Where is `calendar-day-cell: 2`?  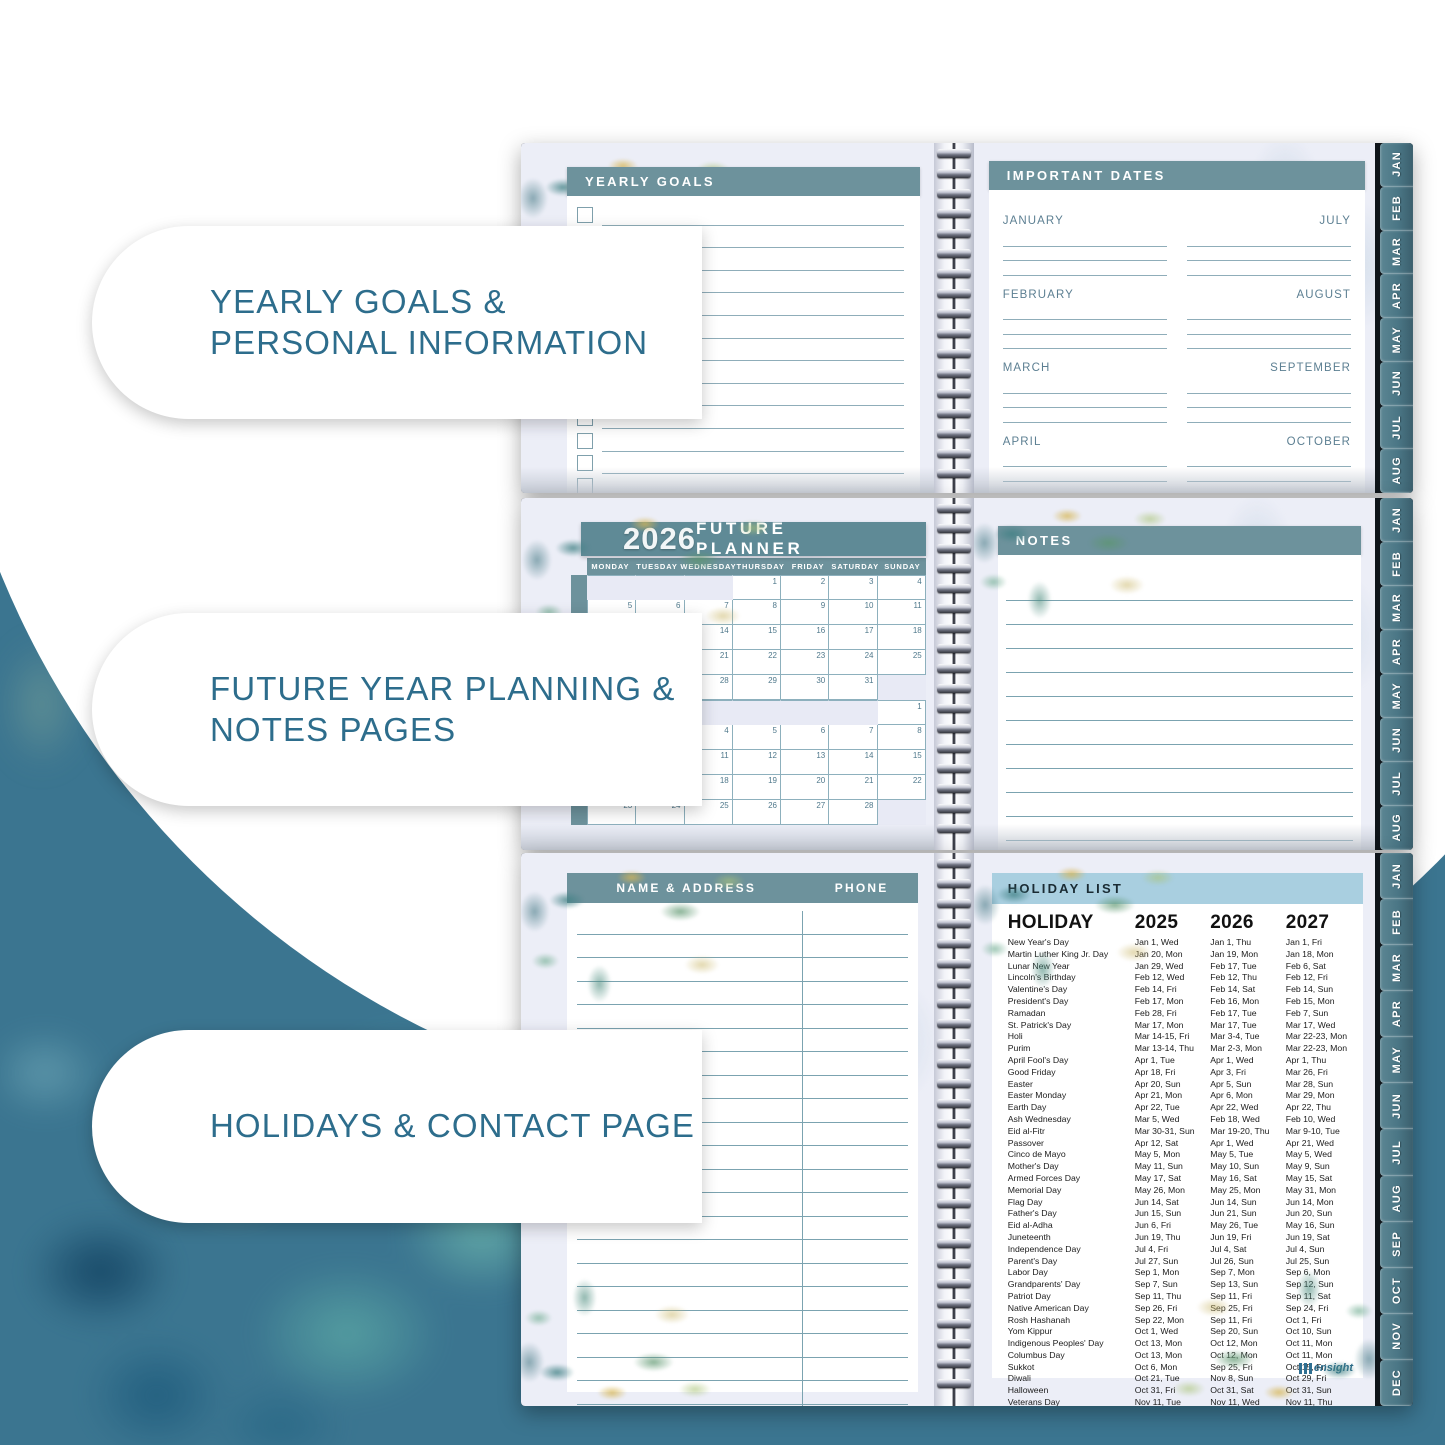 calendar-day-cell: 2 is located at coordinates (805, 587).